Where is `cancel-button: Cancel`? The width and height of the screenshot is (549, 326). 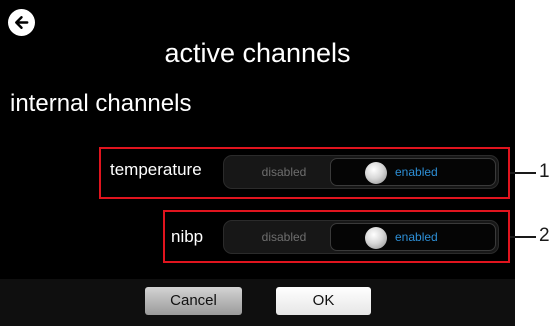
cancel-button: Cancel is located at coordinates (193, 301).